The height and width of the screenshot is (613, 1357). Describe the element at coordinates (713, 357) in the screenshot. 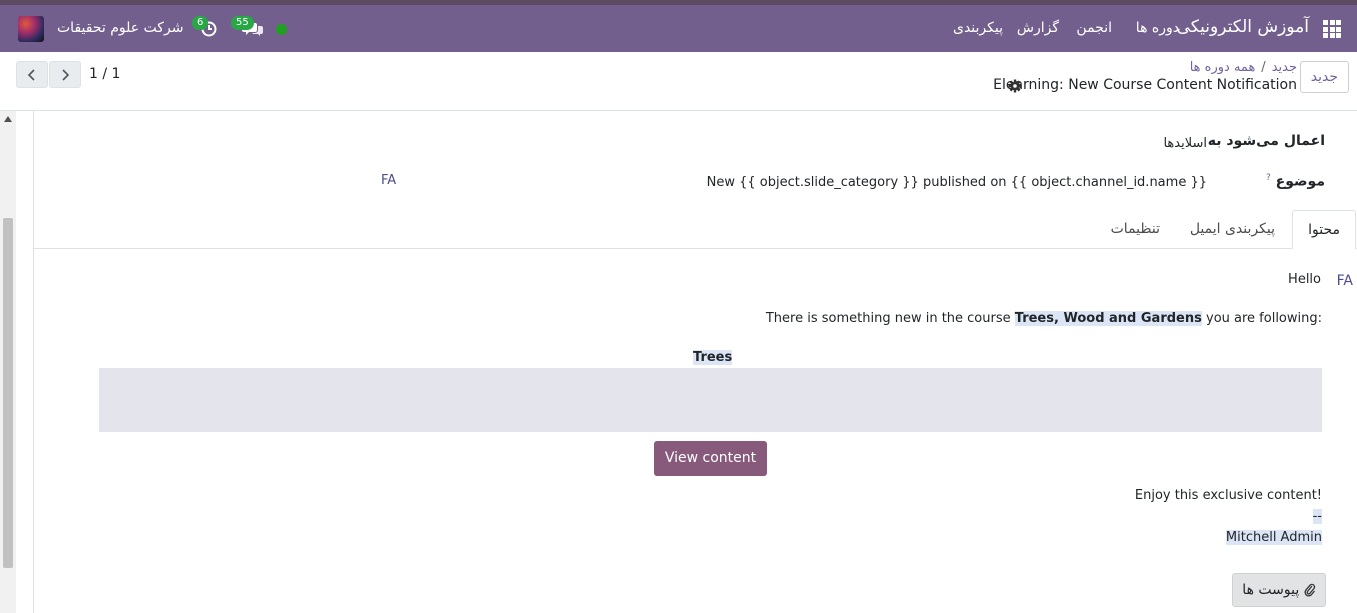

I see `slide-name: Trees` at that location.